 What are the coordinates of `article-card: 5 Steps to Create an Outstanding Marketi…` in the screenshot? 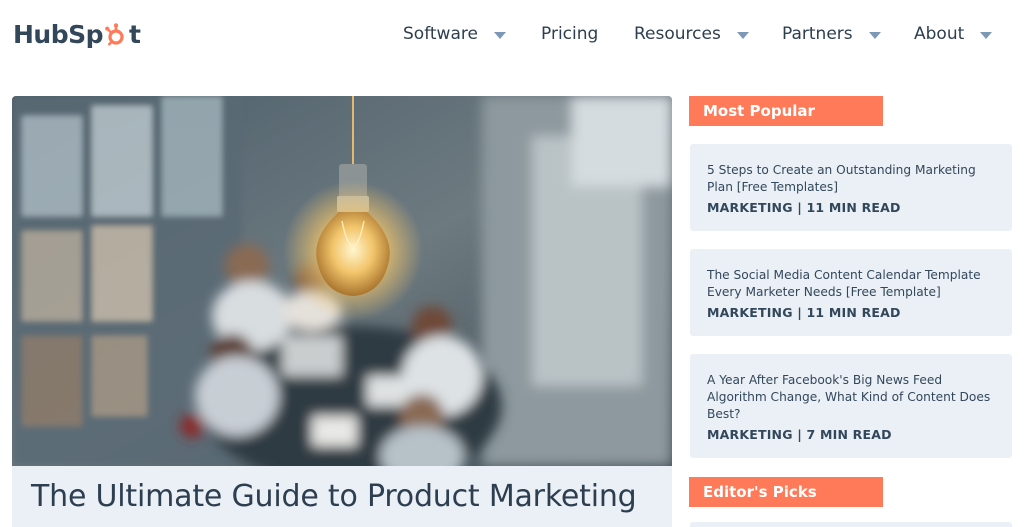 It's located at (851, 187).